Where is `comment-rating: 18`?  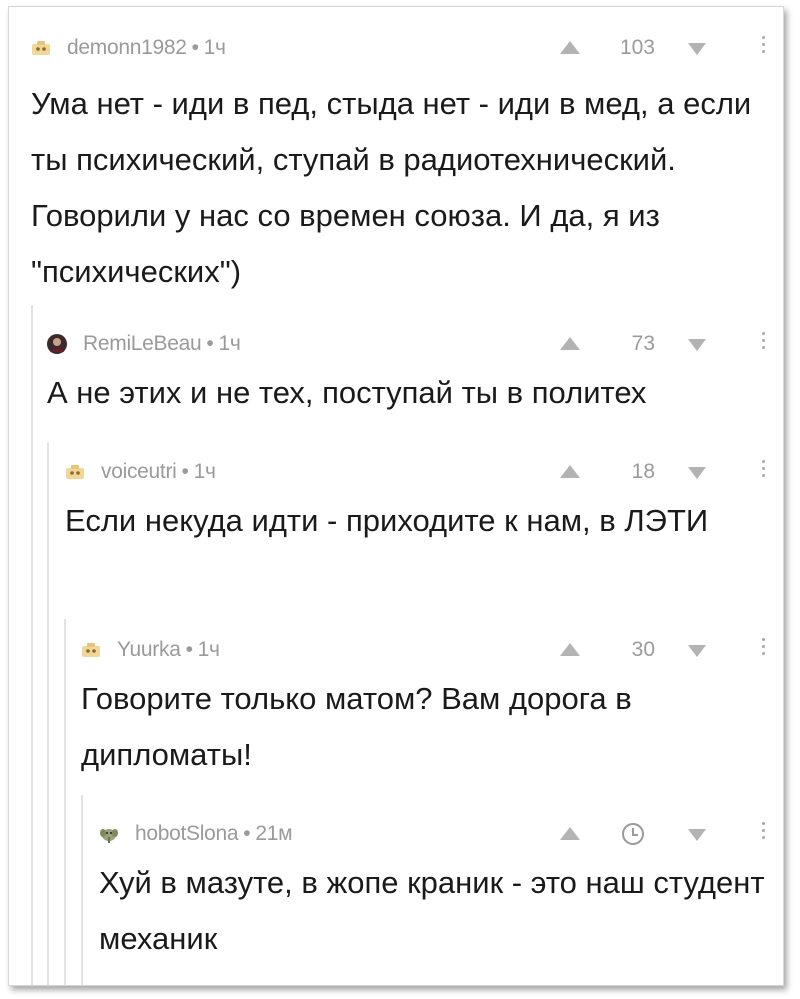
comment-rating: 18 is located at coordinates (643, 471).